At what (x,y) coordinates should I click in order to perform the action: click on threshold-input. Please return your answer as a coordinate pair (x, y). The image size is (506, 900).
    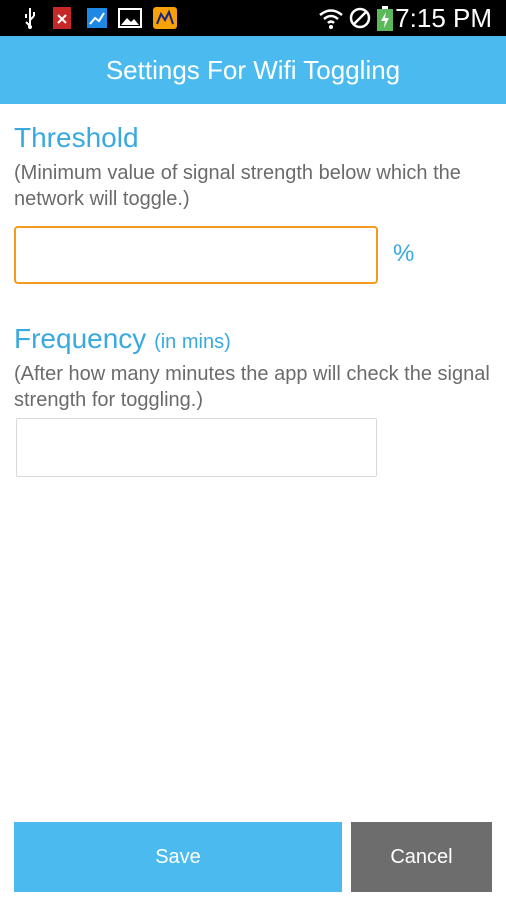
    Looking at the image, I should click on (196, 255).